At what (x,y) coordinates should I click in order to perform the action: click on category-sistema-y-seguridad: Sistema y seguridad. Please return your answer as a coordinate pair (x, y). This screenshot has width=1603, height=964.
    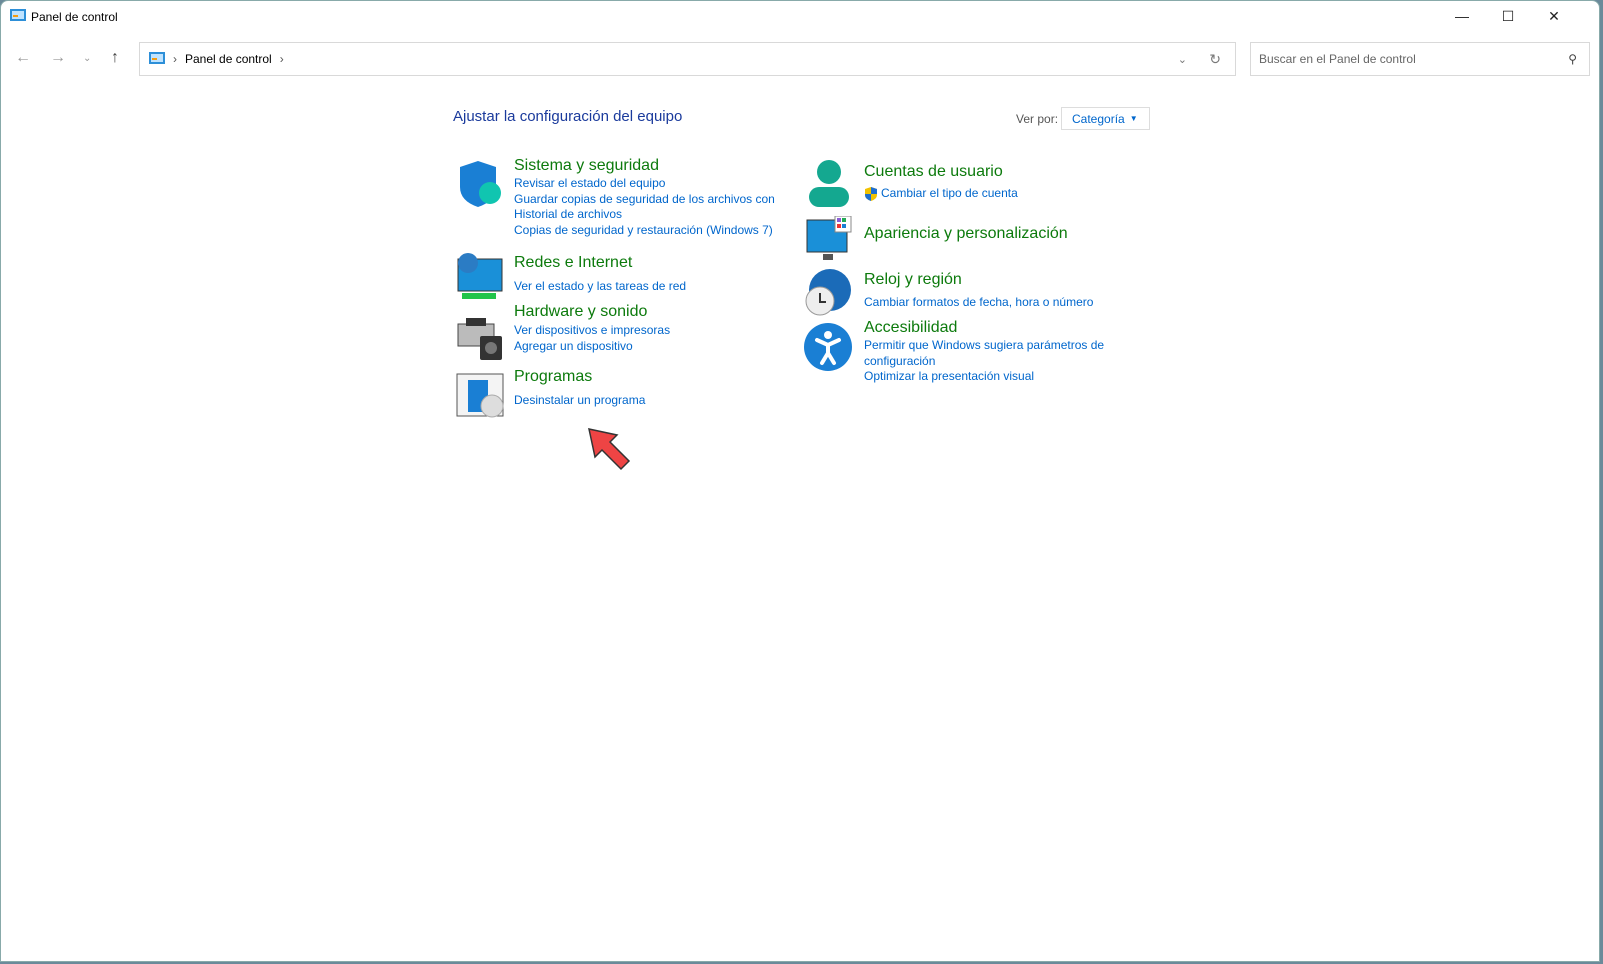
    Looking at the image, I should click on (586, 166).